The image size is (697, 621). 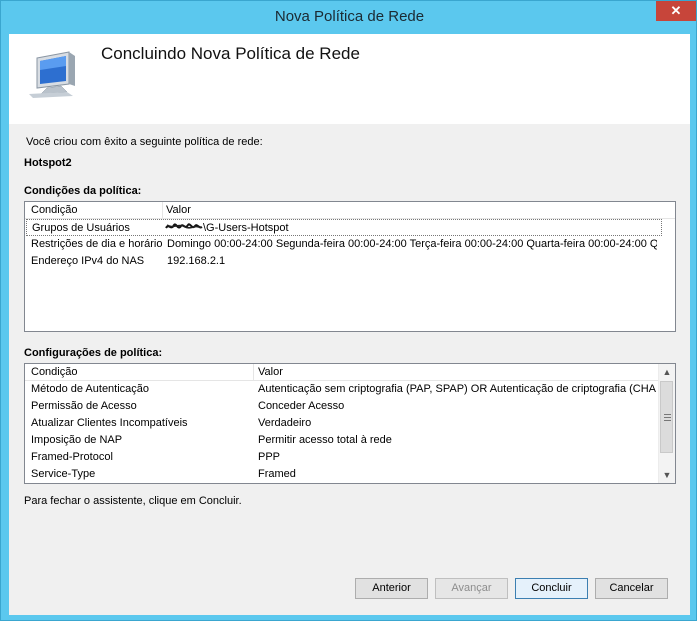 I want to click on value-cell: Conceder Acesso, so click(x=301, y=406).